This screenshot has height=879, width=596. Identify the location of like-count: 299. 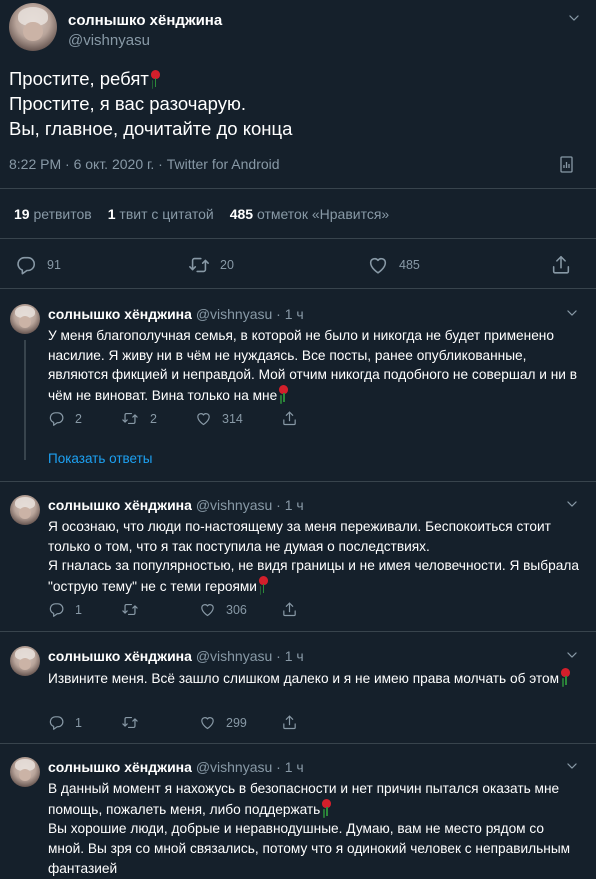
(236, 722).